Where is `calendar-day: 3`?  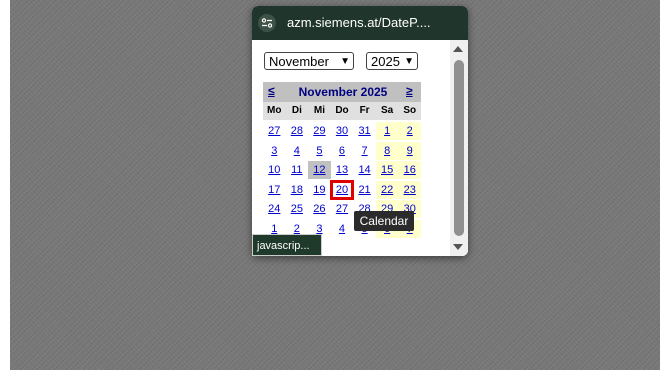
calendar-day: 3 is located at coordinates (274, 151).